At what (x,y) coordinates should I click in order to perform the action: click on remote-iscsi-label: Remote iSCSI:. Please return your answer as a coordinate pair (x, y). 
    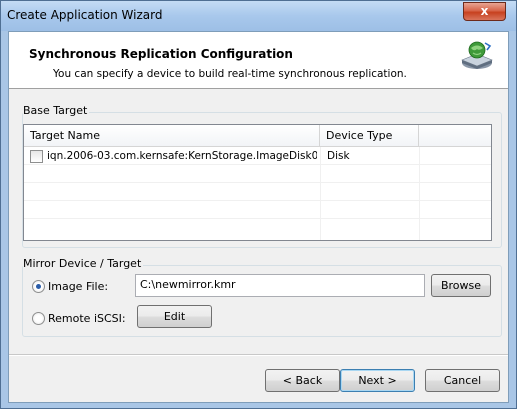
    Looking at the image, I should click on (87, 318).